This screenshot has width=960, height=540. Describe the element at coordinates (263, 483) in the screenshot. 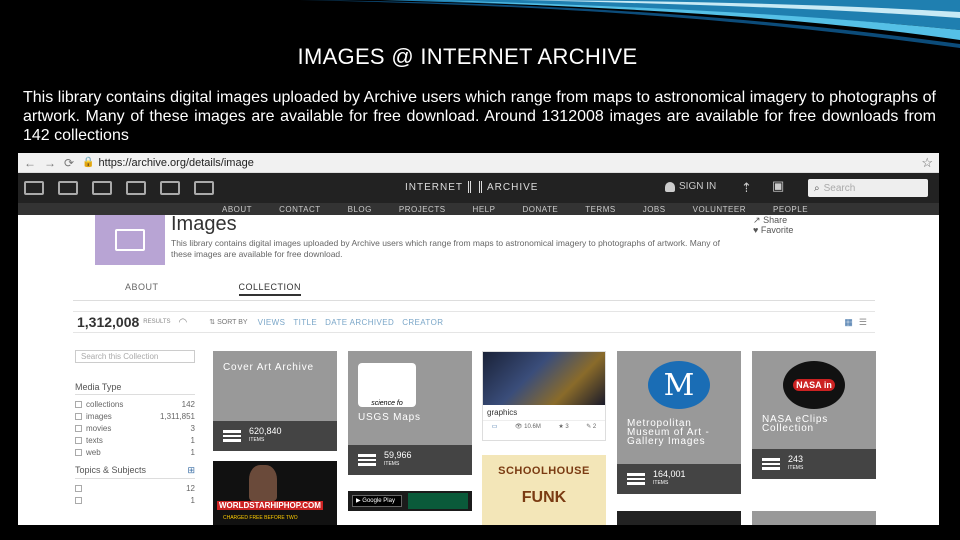

I see `worldstar-photo` at that location.